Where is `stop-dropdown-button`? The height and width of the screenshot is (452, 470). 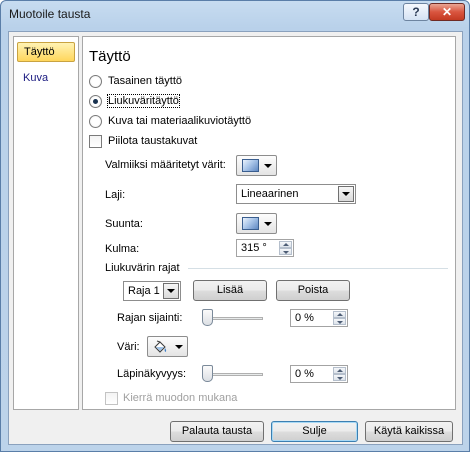 stop-dropdown-button is located at coordinates (171, 291).